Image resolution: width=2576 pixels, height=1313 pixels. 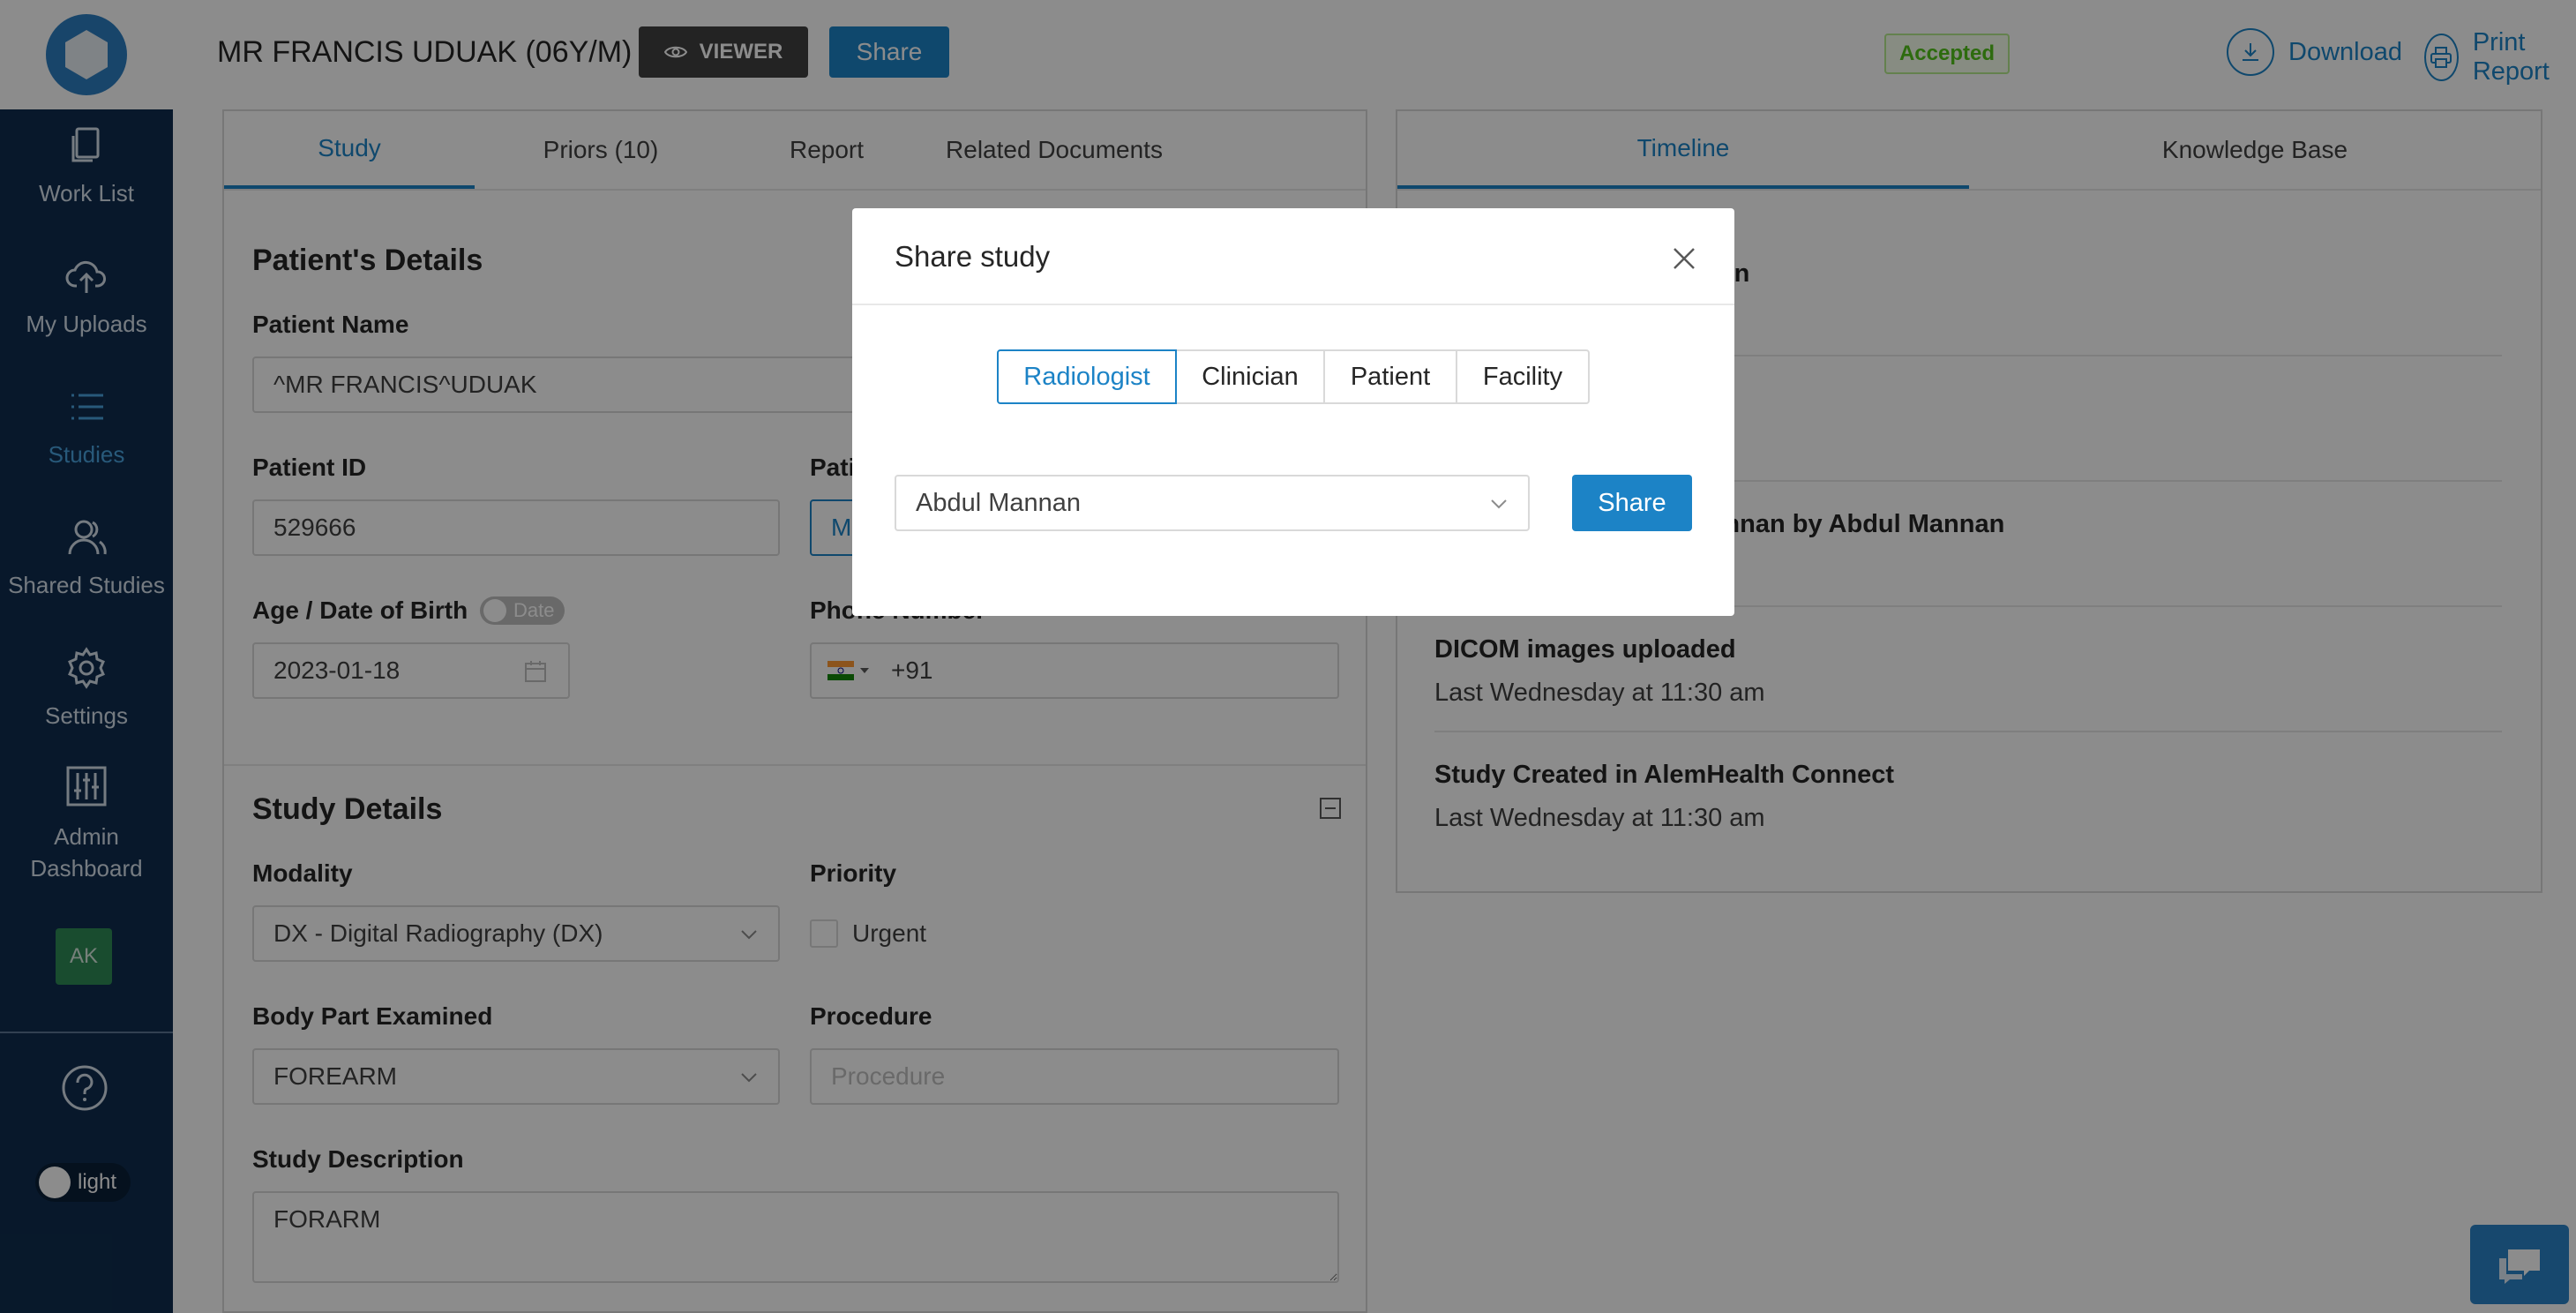 I want to click on segment-clinician: Clinician, so click(x=1250, y=376).